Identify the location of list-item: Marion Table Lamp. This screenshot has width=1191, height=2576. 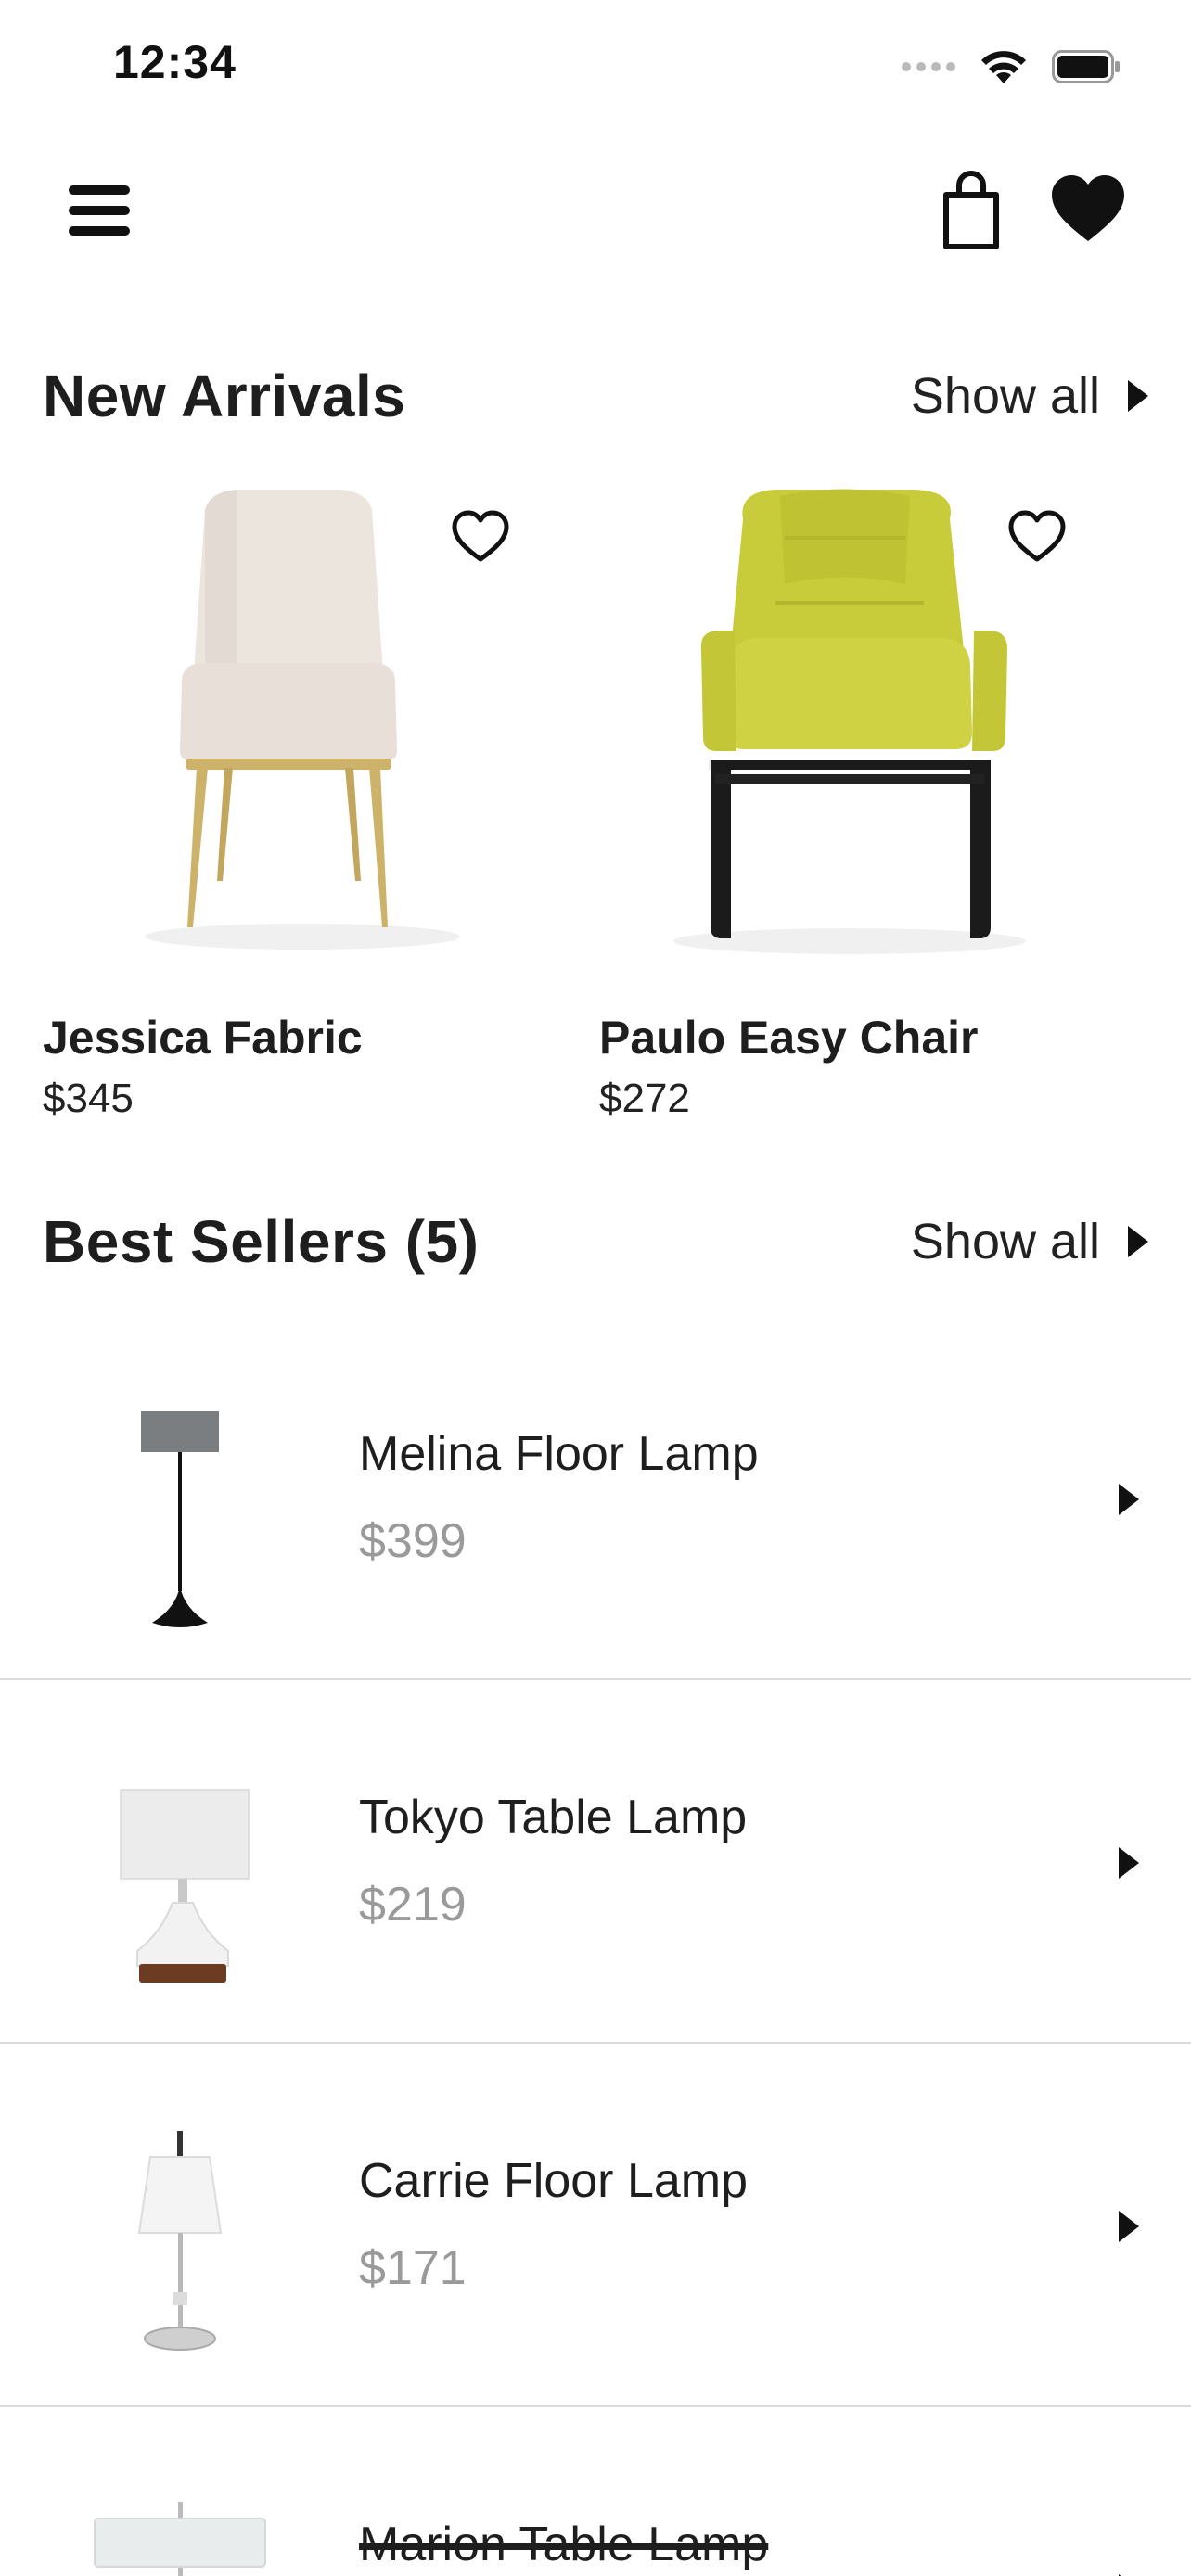
(595, 2491).